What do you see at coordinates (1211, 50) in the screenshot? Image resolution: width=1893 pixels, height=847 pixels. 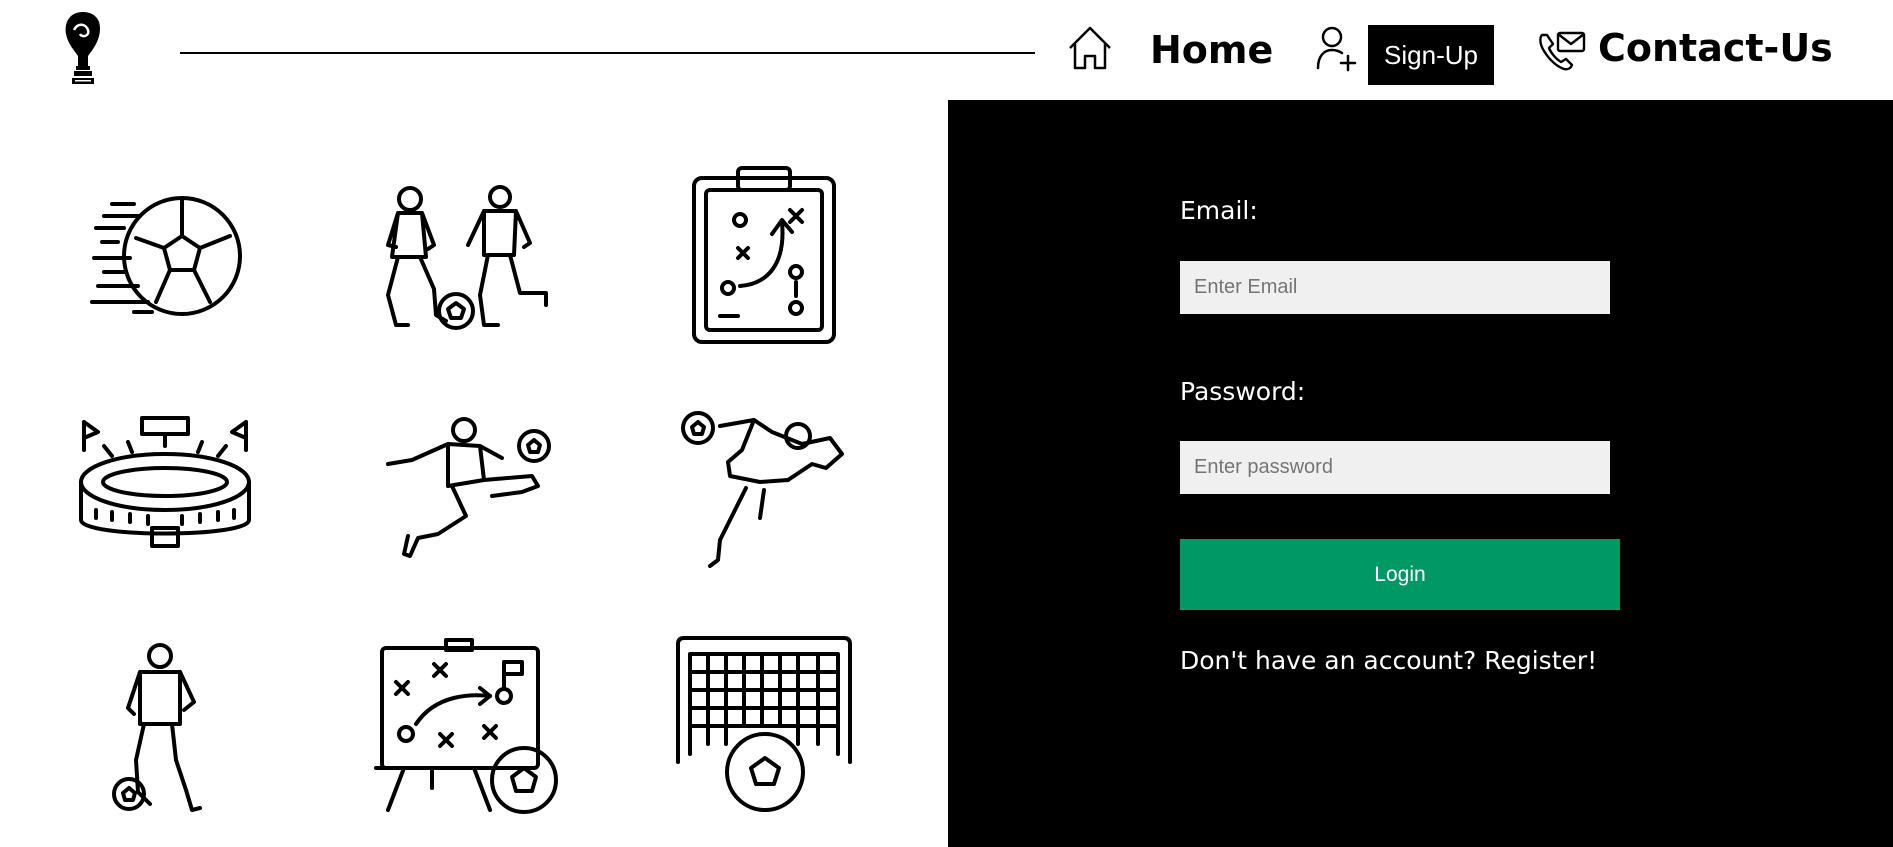 I see `nav-home-link: Home` at bounding box center [1211, 50].